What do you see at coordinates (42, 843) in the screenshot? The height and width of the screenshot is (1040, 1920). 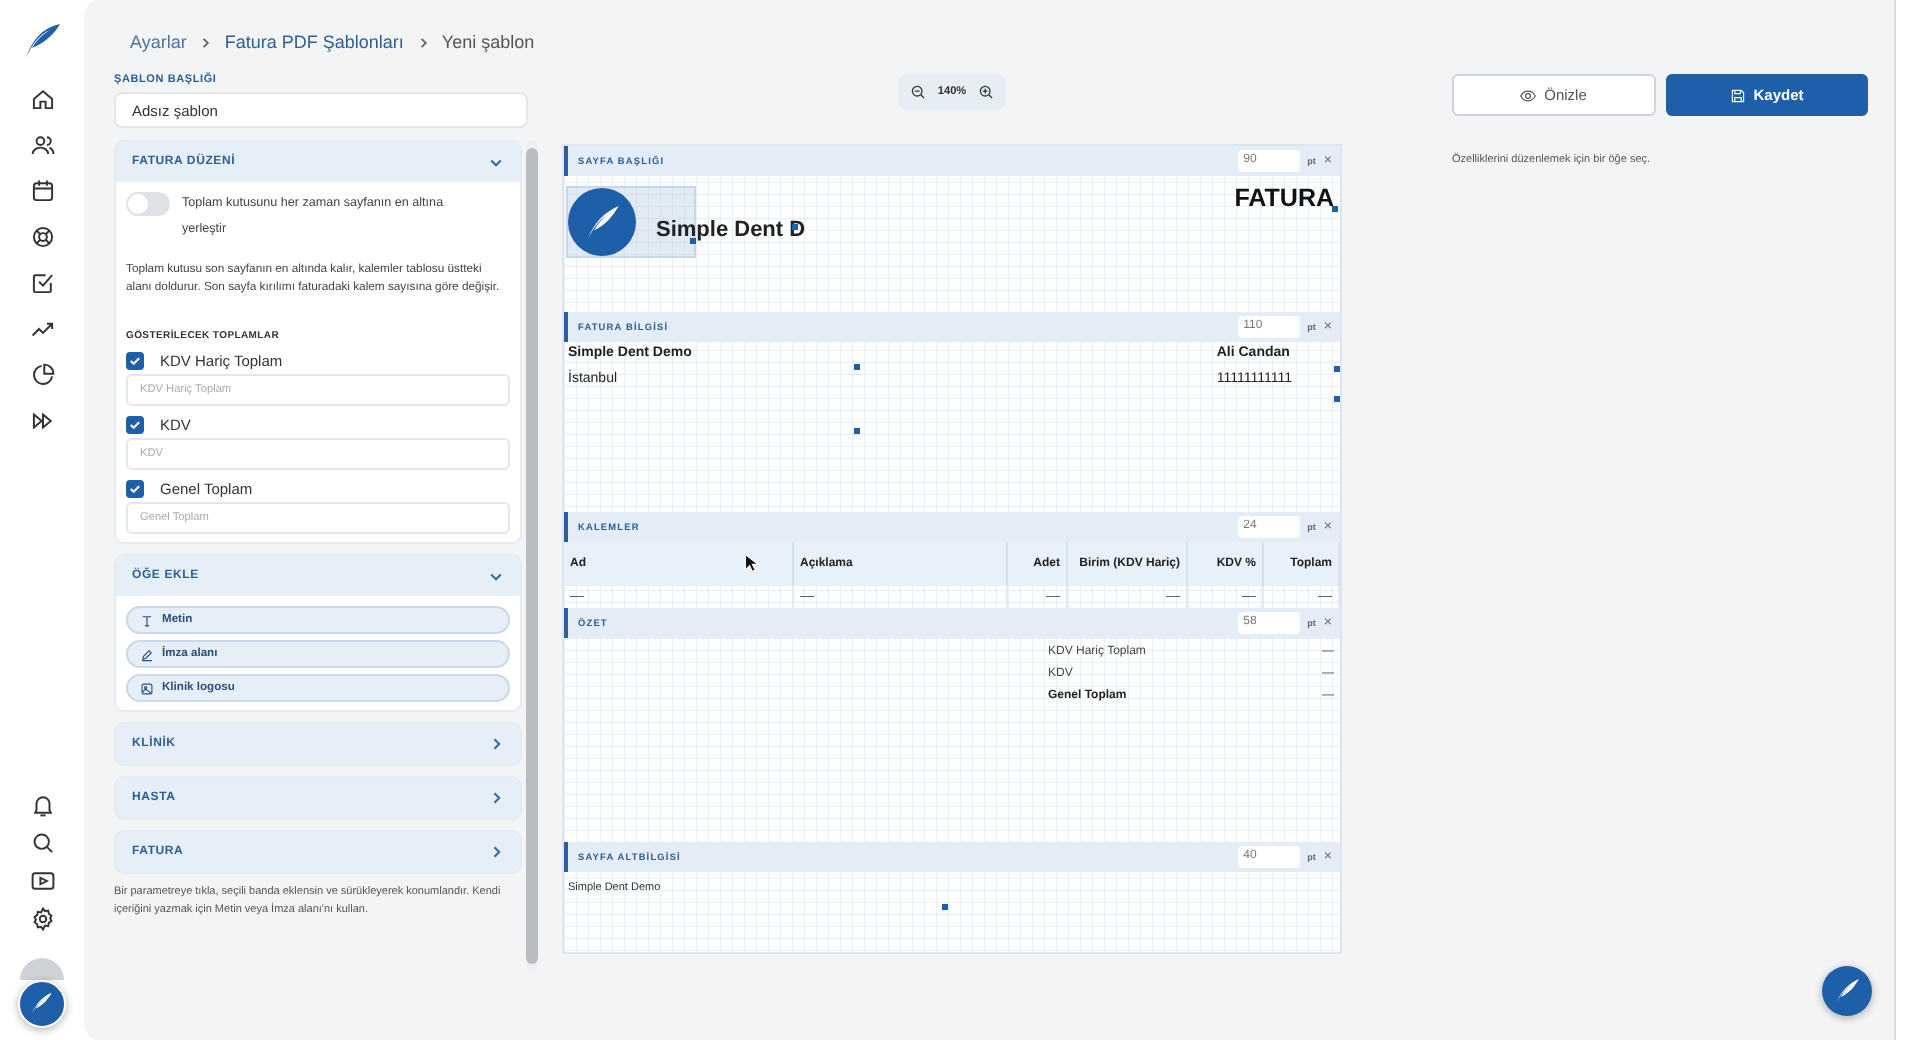 I see `search-icon` at bounding box center [42, 843].